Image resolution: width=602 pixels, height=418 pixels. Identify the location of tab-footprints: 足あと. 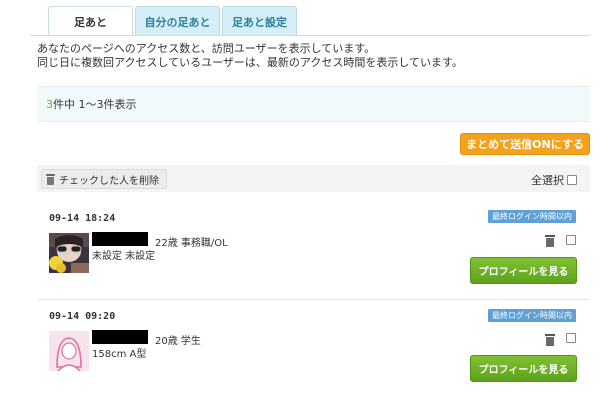
(90, 21).